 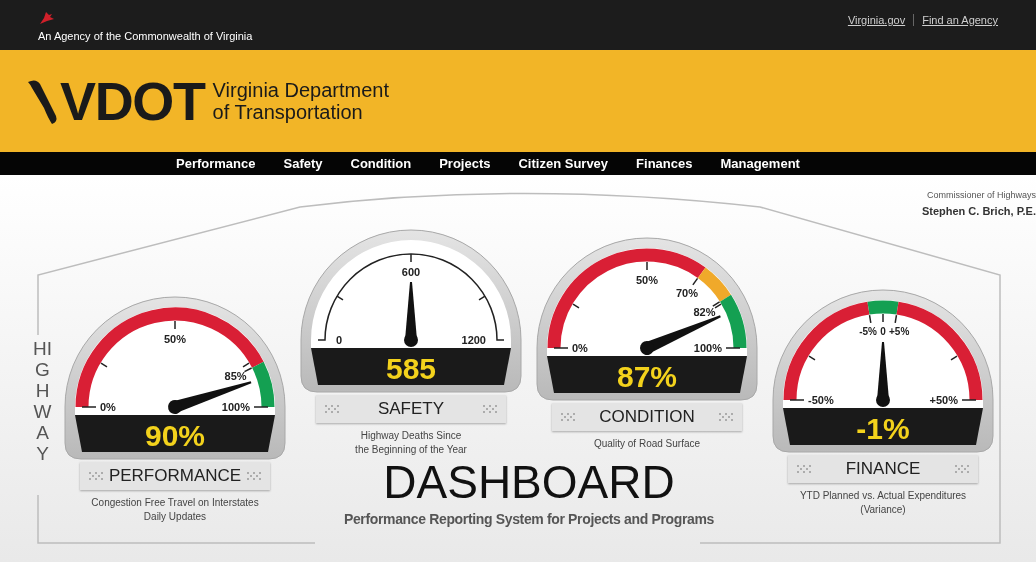 I want to click on gauge-title: PERFORMANCE, so click(x=175, y=476).